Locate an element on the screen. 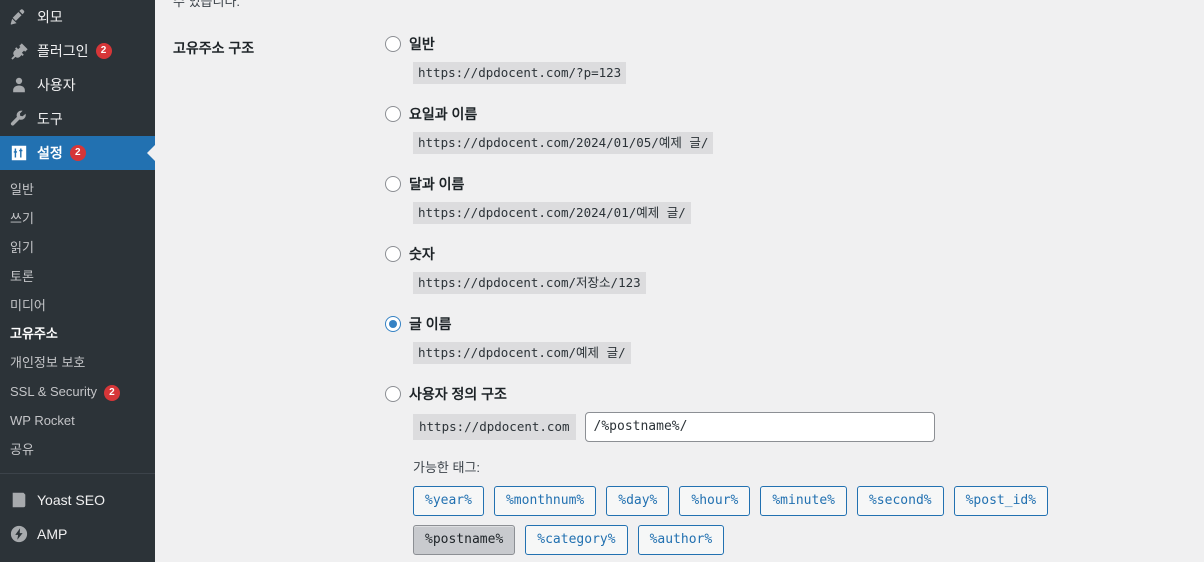 The height and width of the screenshot is (562, 1204). sidebar-plugin-item-0: Yoast SEO is located at coordinates (77, 500).